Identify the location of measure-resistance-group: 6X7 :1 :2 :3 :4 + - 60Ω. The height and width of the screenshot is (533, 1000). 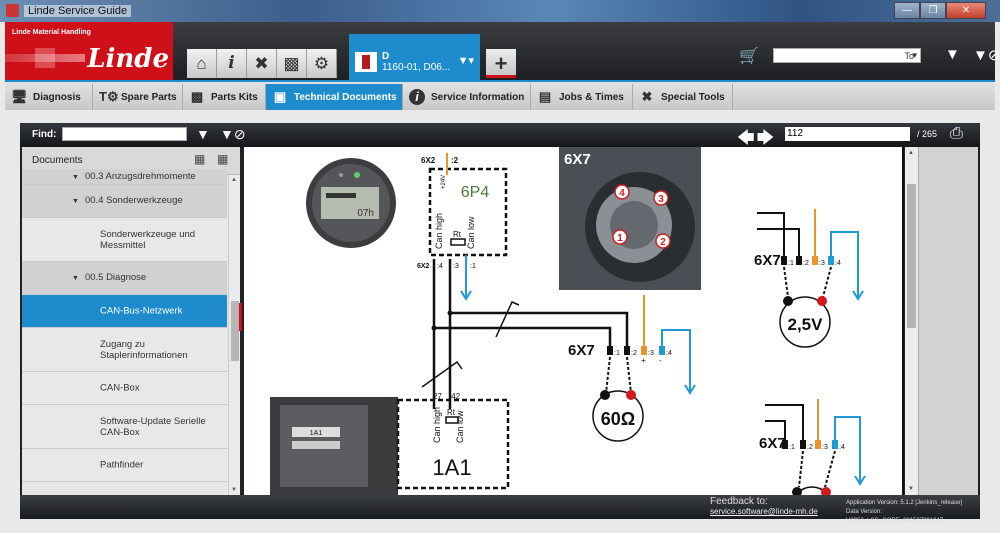
(632, 368).